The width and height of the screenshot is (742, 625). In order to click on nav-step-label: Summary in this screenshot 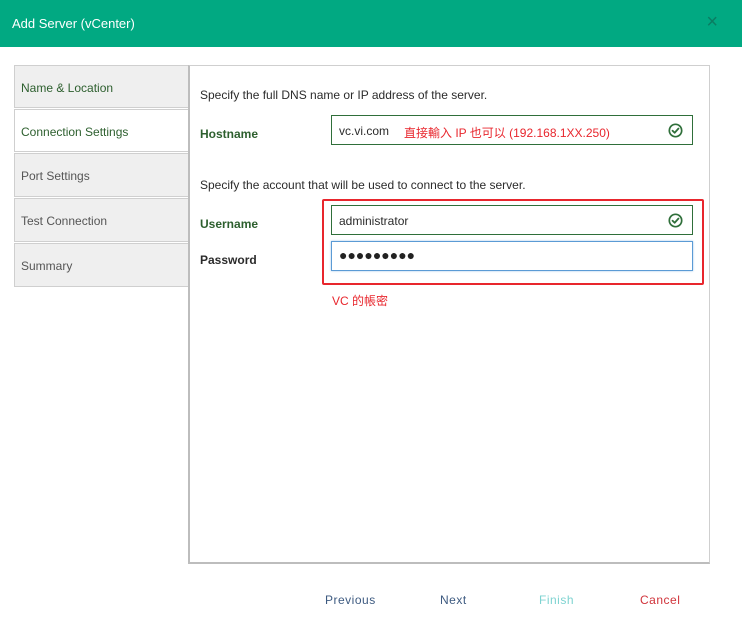, I will do `click(47, 266)`.